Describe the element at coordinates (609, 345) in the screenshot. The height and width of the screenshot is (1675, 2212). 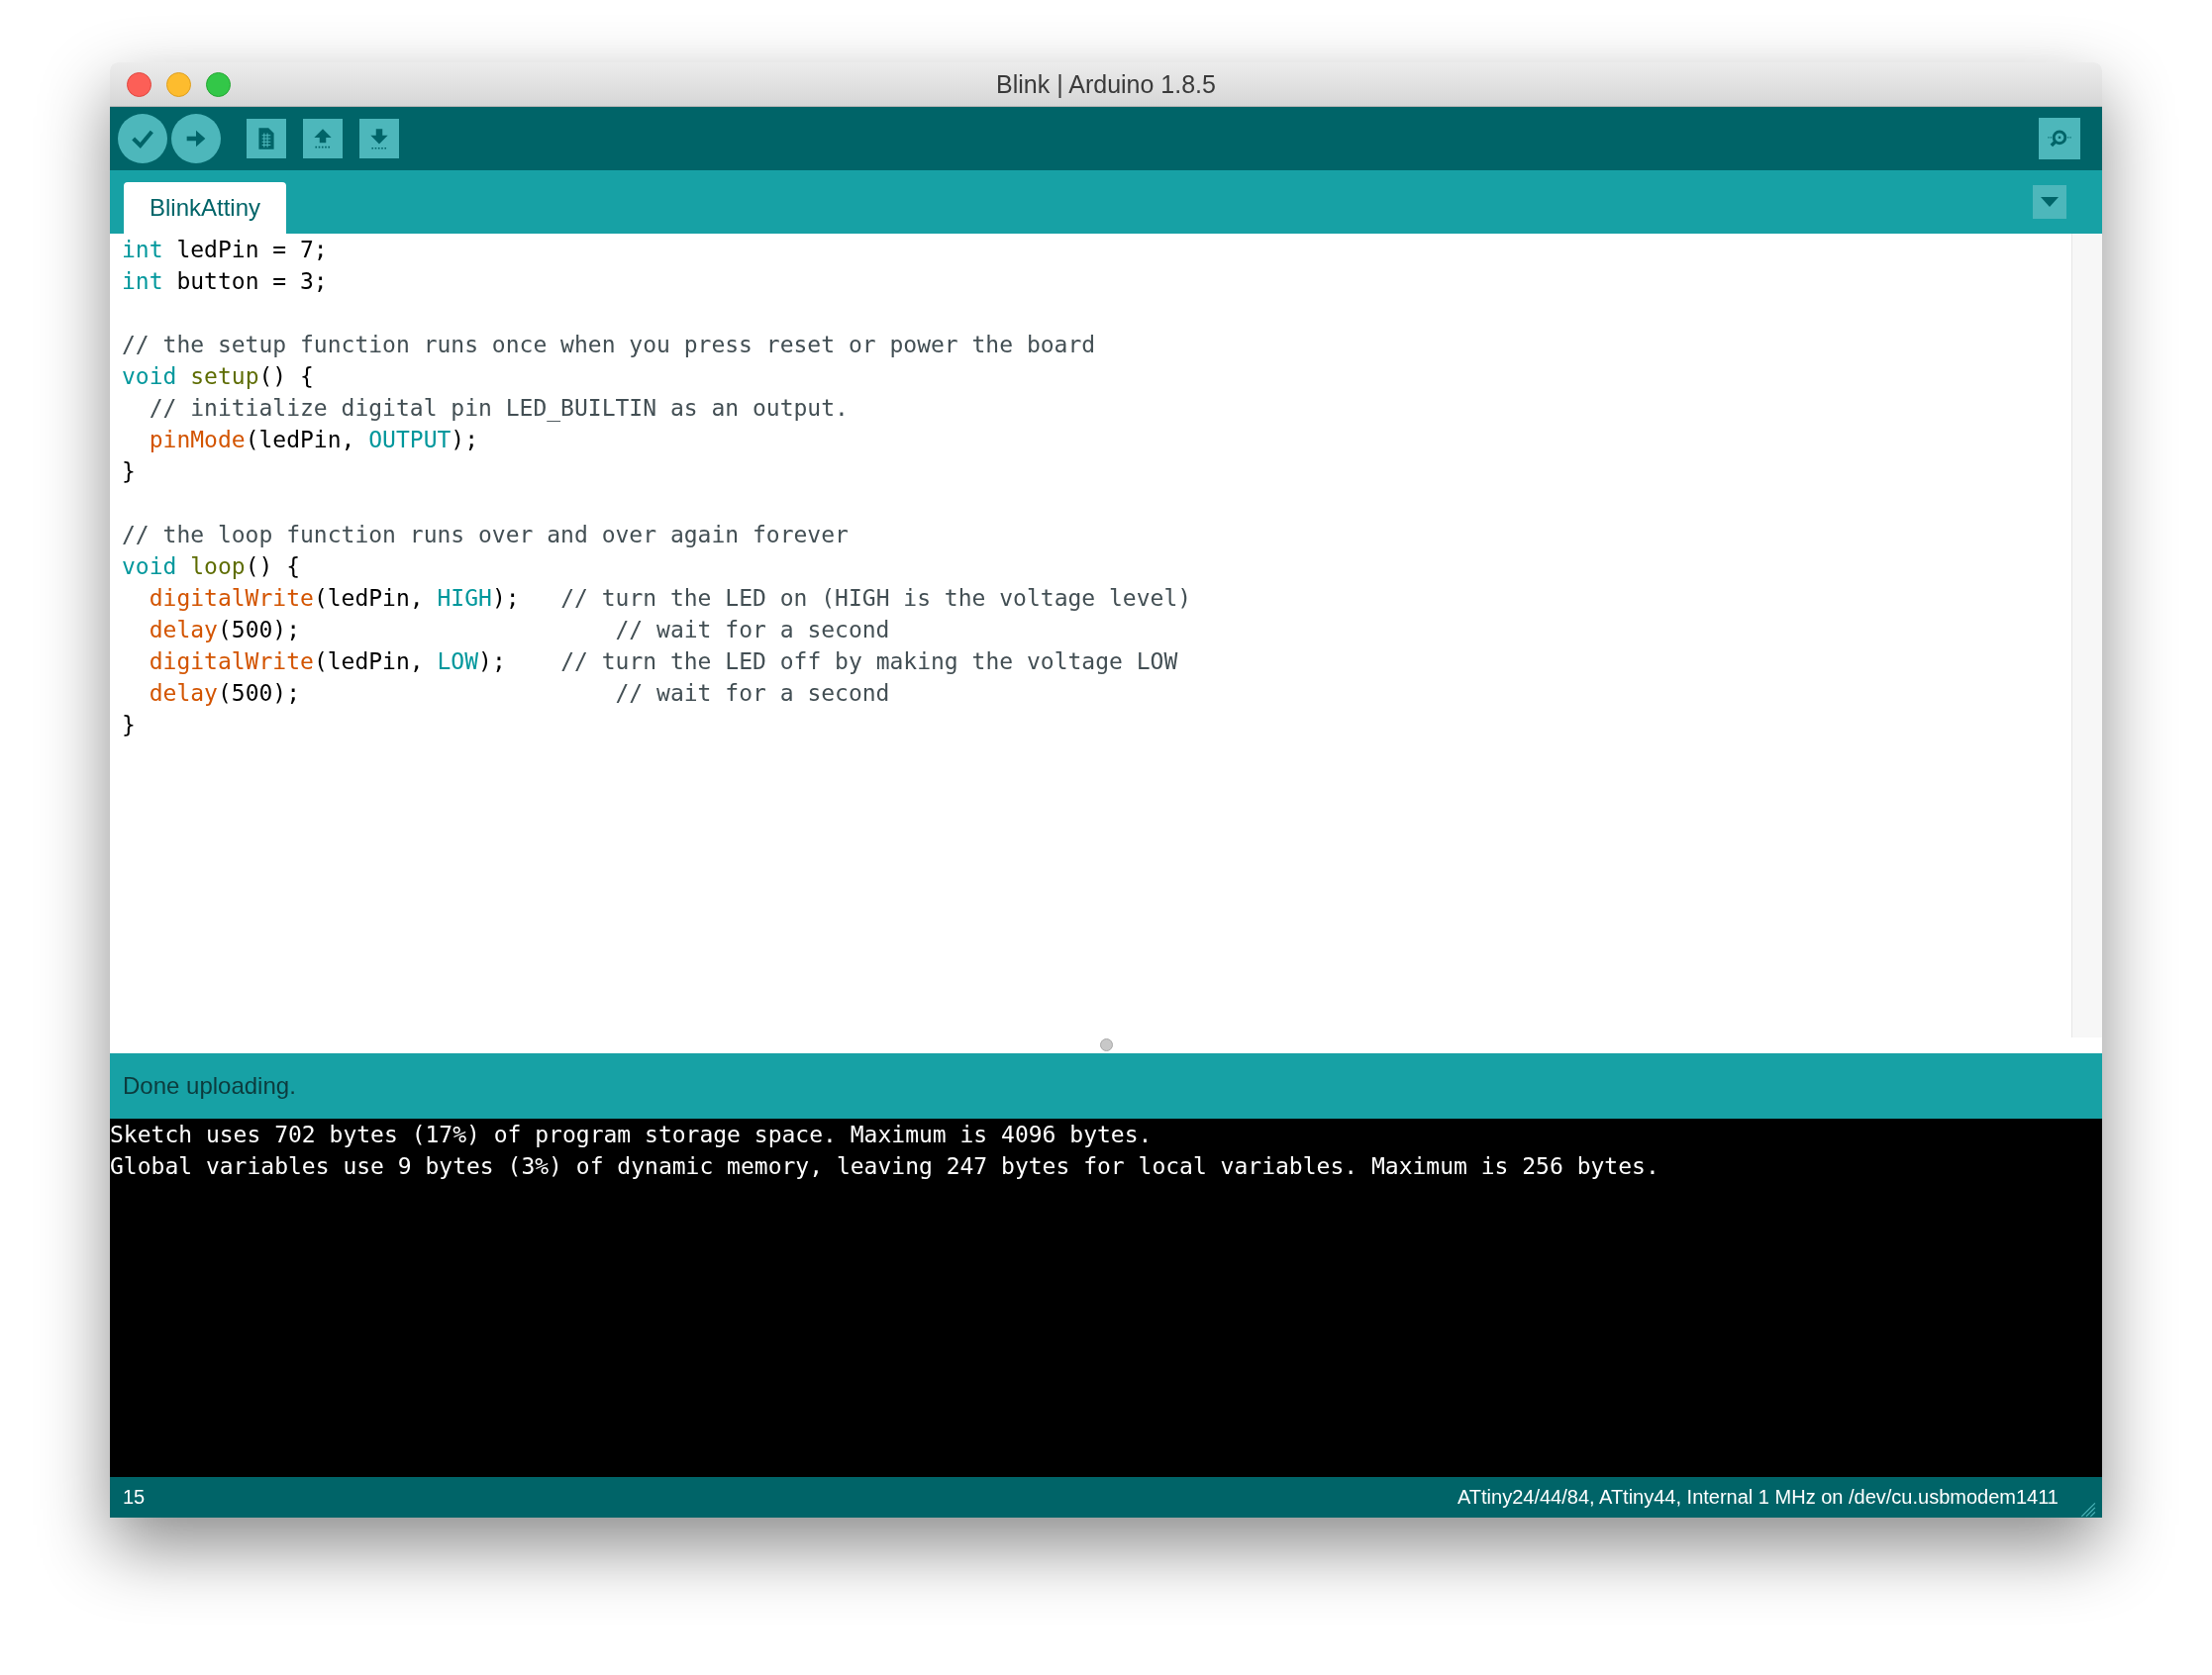
I see `code-line: // the setup function runs once when you press reset or power the board` at that location.